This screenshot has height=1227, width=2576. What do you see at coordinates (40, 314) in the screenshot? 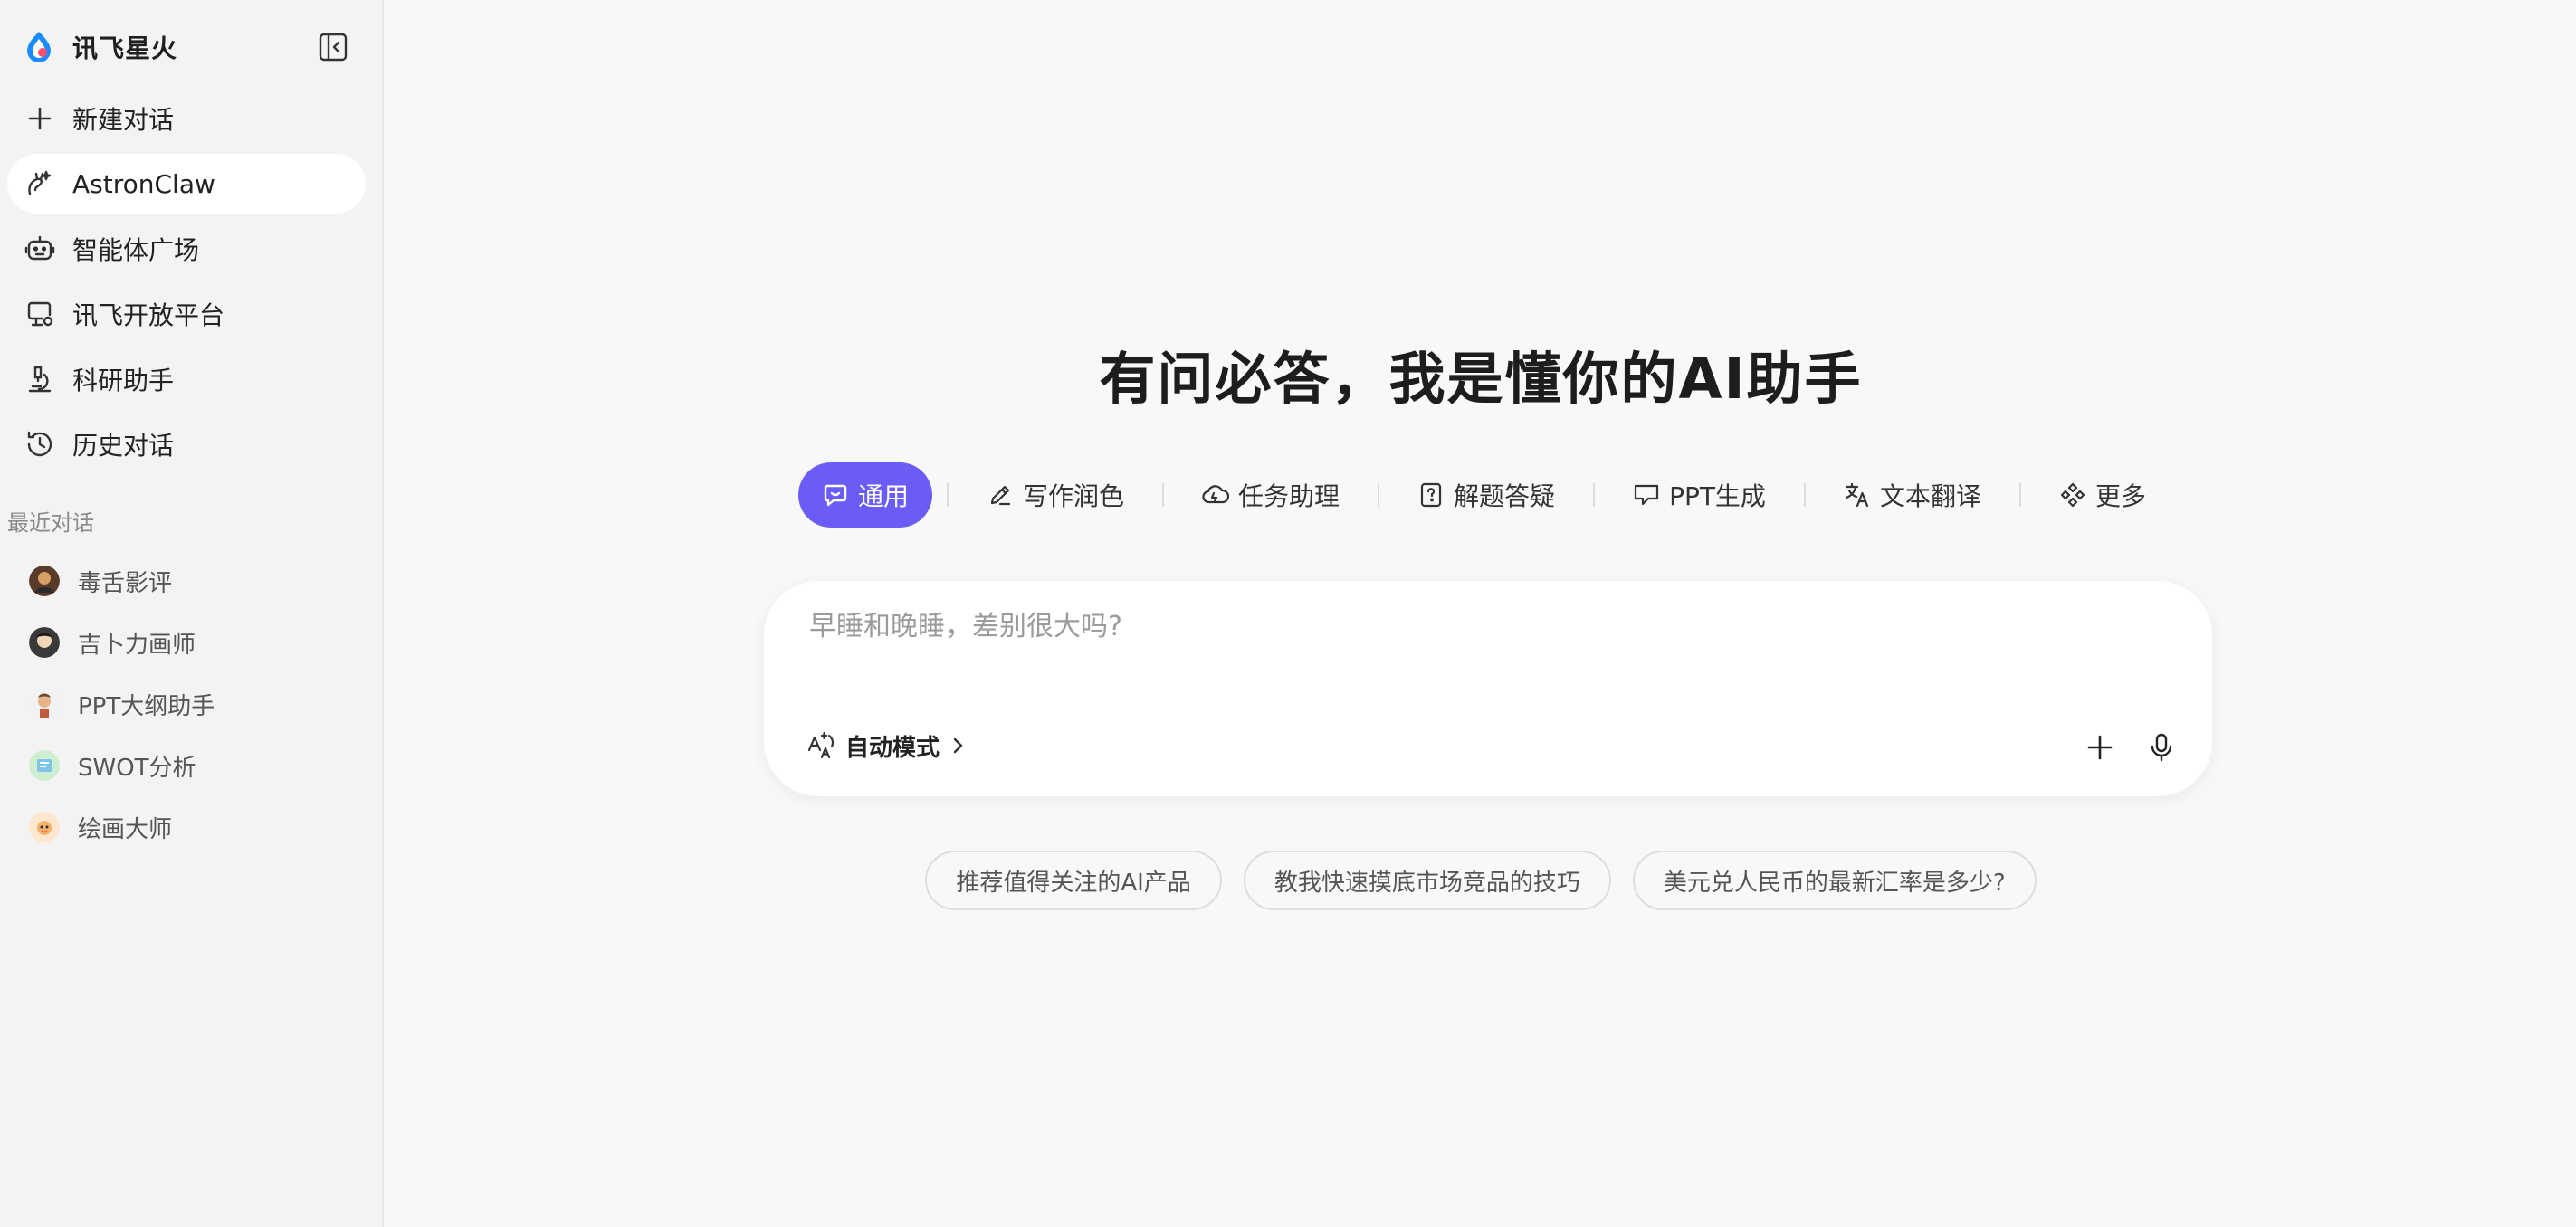
I see `monitor-icon` at bounding box center [40, 314].